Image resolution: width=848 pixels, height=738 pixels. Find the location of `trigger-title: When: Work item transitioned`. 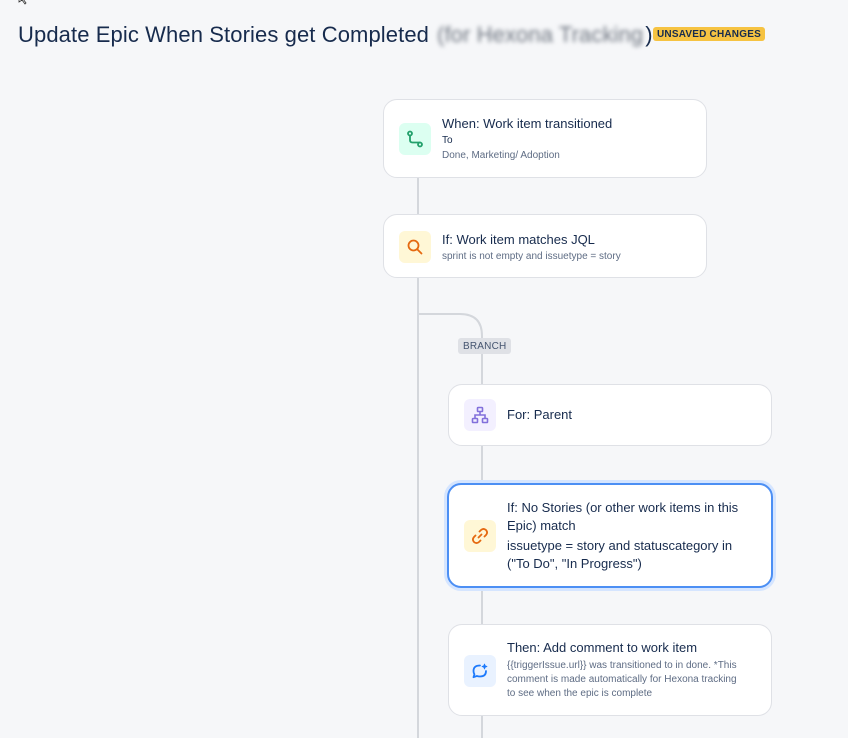

trigger-title: When: Work item transitioned is located at coordinates (527, 123).